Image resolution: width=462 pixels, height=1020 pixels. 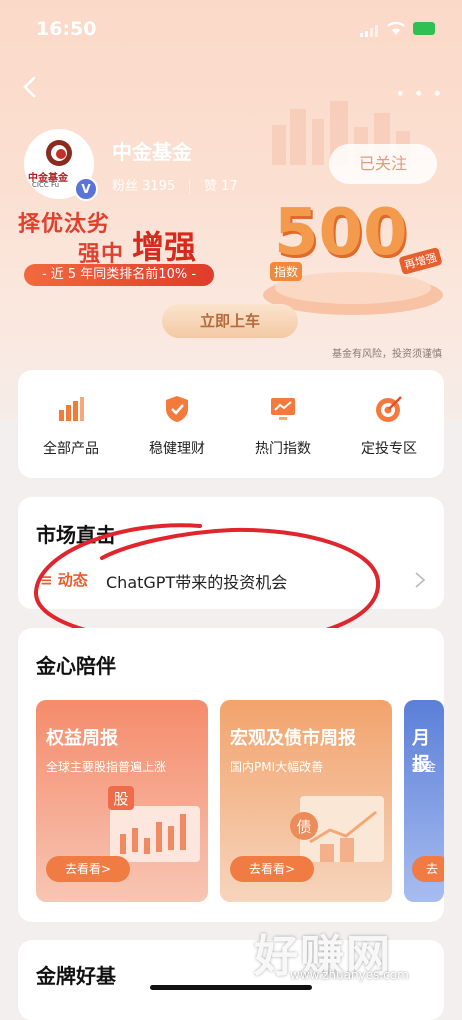 What do you see at coordinates (76, 976) in the screenshot?
I see `gold-fund-section-title: 金牌好基` at bounding box center [76, 976].